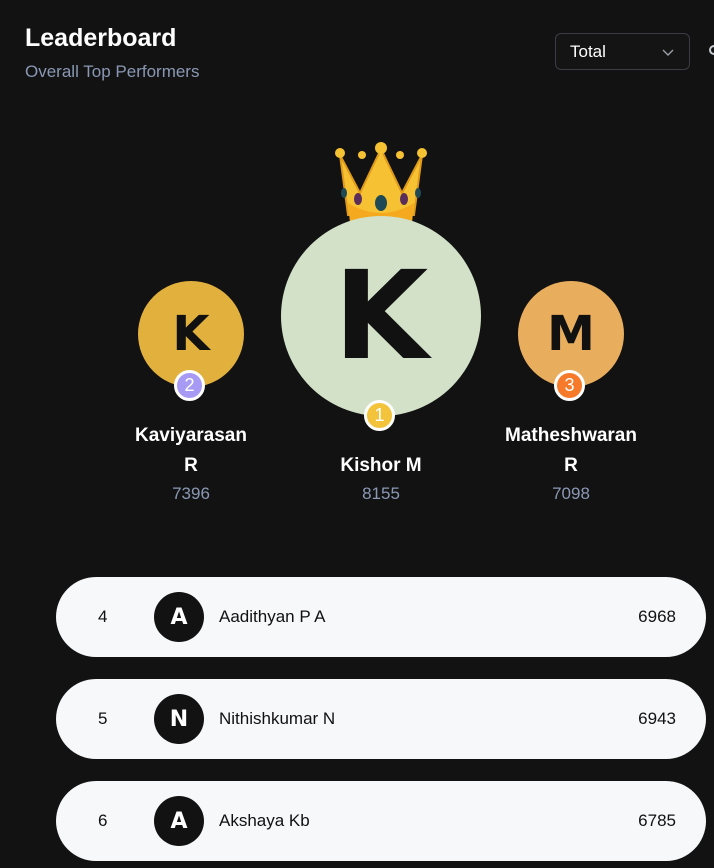  What do you see at coordinates (272, 616) in the screenshot?
I see `row-name: Aadithyan P A` at bounding box center [272, 616].